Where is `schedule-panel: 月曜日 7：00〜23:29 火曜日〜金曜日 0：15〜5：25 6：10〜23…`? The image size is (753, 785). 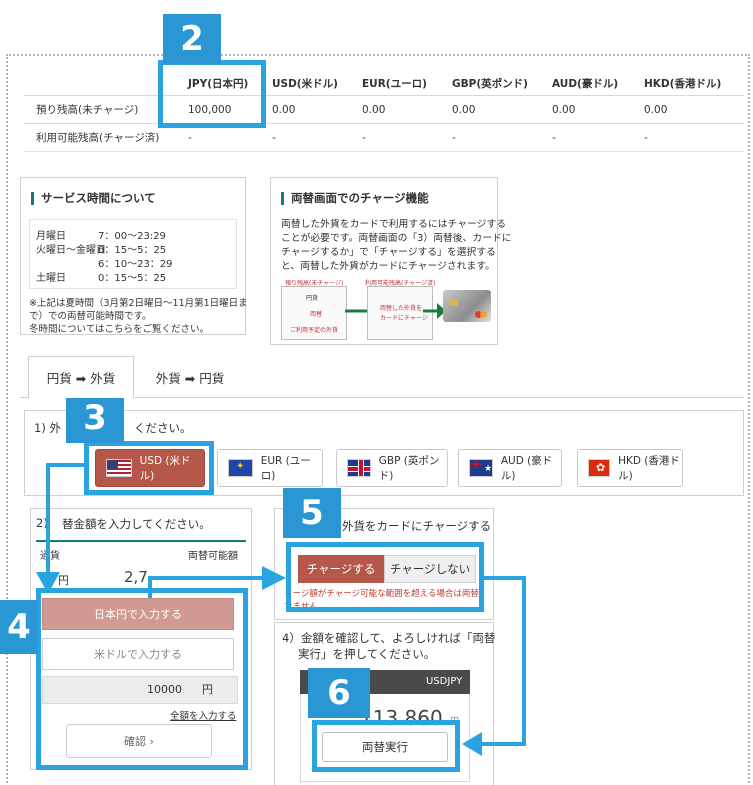
schedule-panel: 月曜日 7：00〜23:29 火曜日〜金曜日 0：15〜5：25 6：10〜23… is located at coordinates (133, 254).